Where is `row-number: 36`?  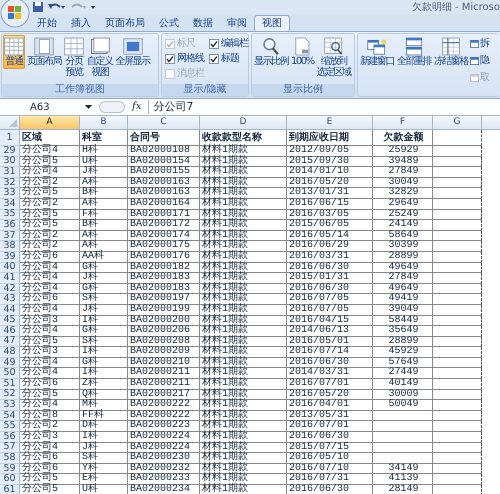
row-number: 36 is located at coordinates (10, 225).